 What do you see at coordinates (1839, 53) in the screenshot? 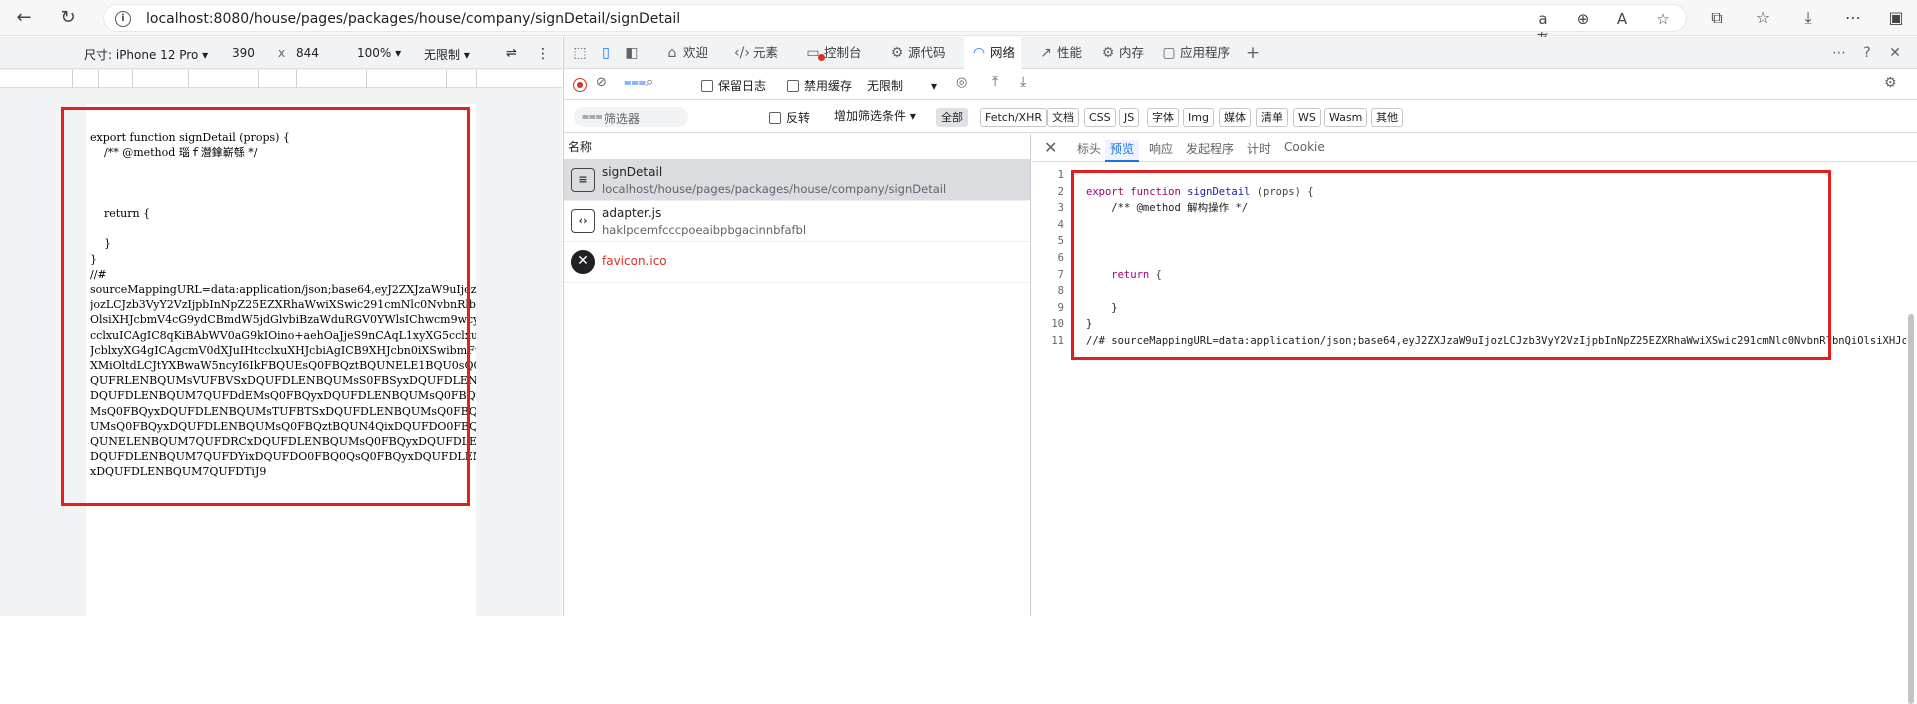
I see `devtools-more-icon: ⋯` at bounding box center [1839, 53].